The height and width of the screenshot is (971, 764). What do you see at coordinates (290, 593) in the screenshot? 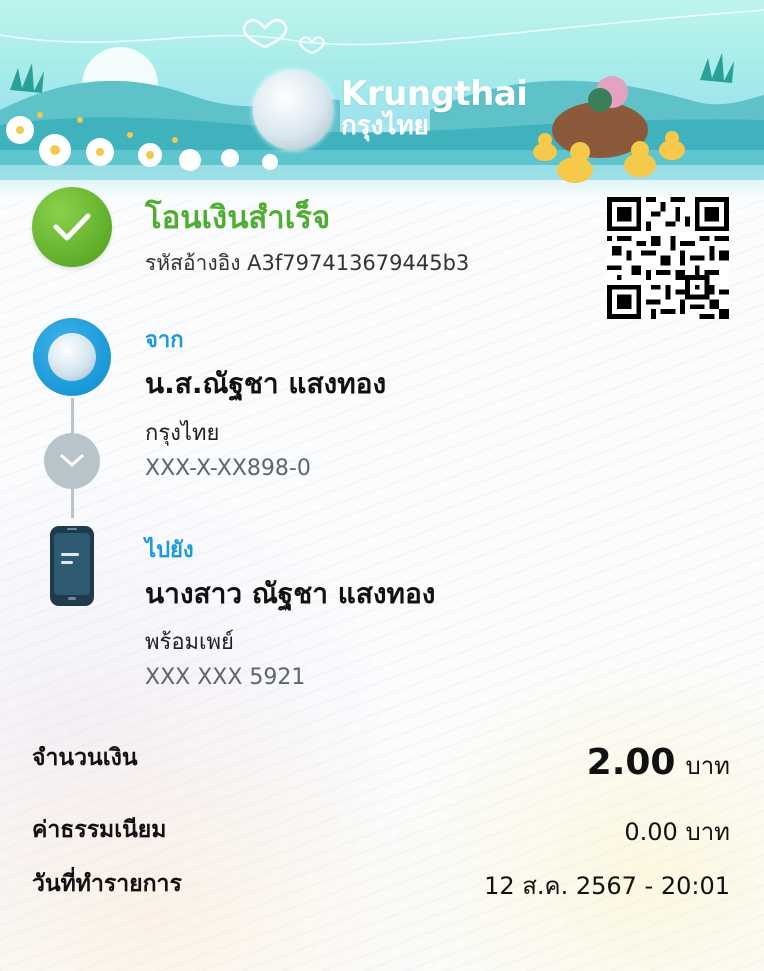
I see `to-name: นางสาว ณัฐชา แสงทอง` at bounding box center [290, 593].